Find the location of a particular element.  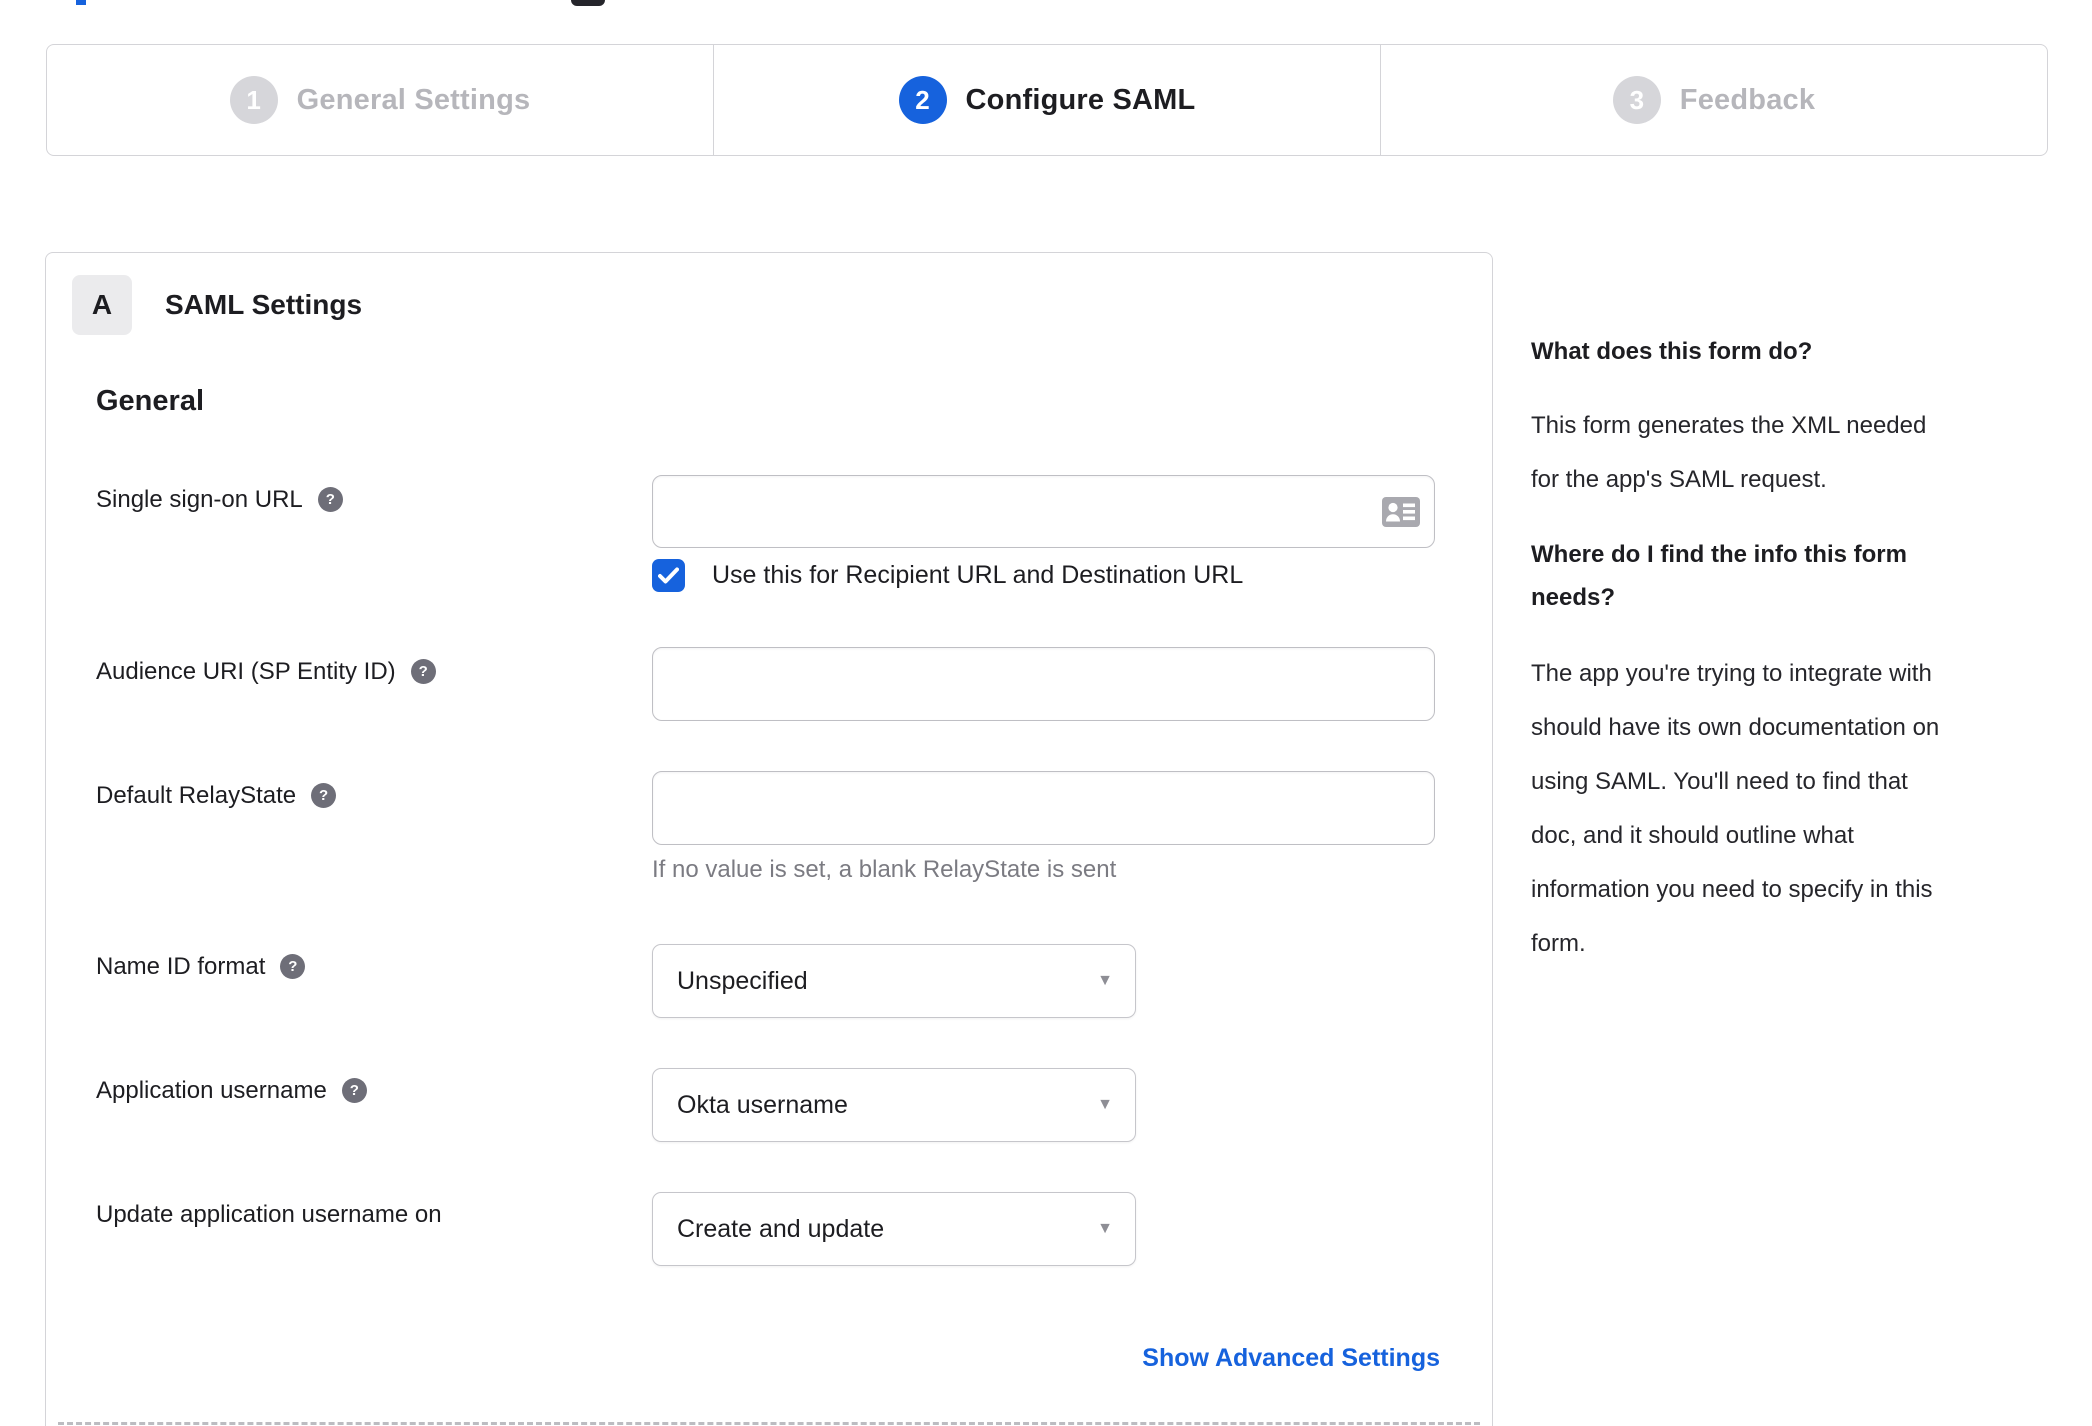

audience-uri-label: Audience URI (SP Entity ID) ? is located at coordinates (266, 671).